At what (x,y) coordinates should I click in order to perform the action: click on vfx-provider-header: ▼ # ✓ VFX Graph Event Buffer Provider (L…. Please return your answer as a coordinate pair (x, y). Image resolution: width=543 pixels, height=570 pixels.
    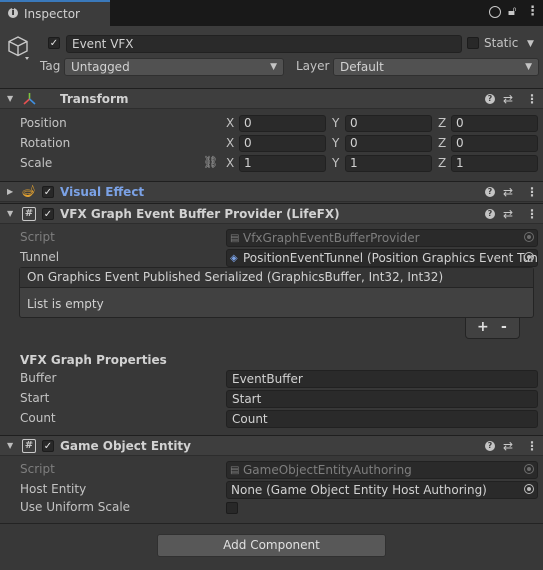
    Looking at the image, I should click on (271, 213).